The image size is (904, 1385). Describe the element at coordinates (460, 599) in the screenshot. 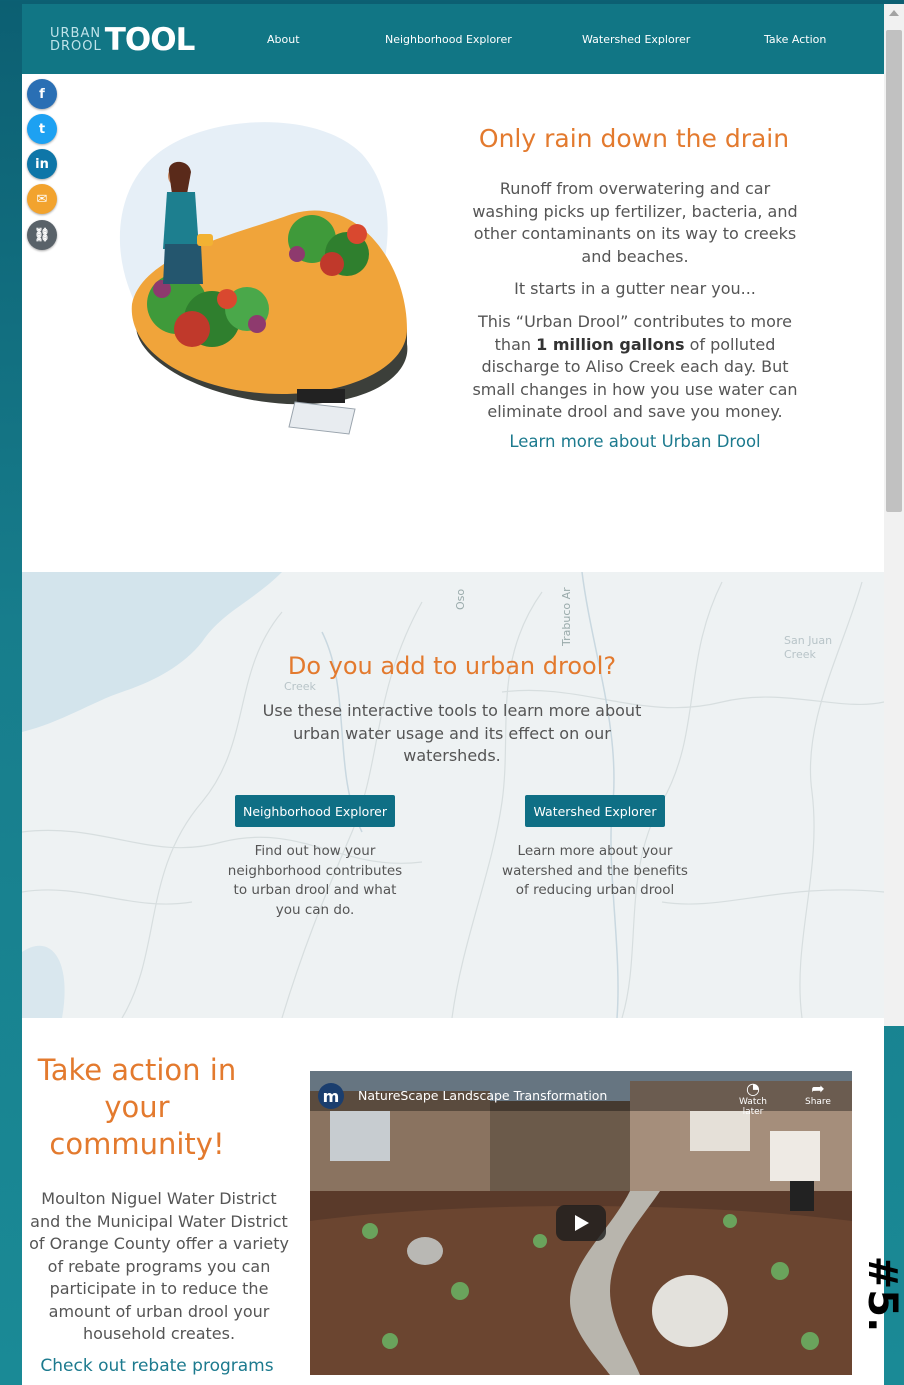

I see `map-label-oso: Oso` at that location.